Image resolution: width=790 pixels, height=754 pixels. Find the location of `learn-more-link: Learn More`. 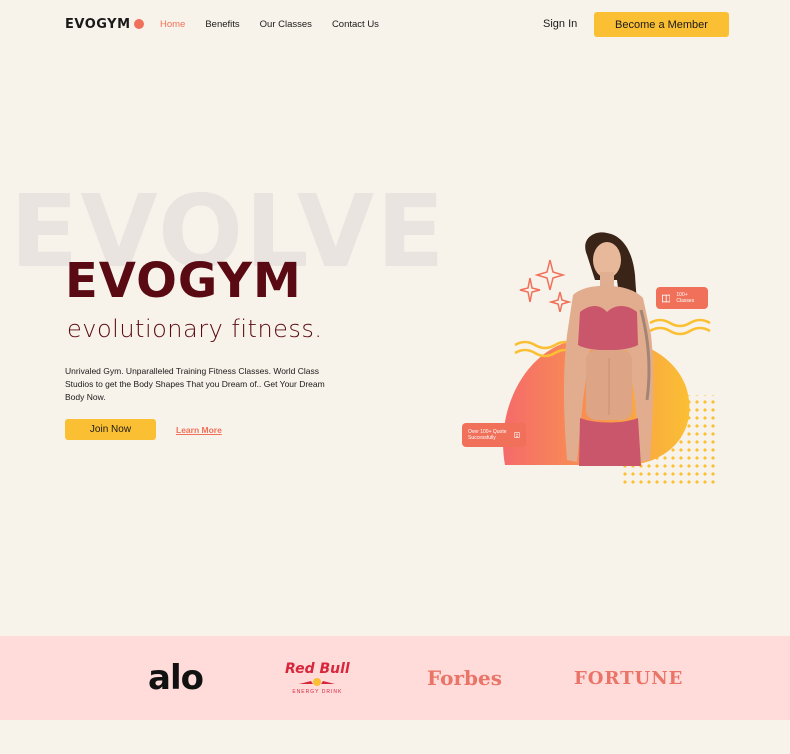

learn-more-link: Learn More is located at coordinates (199, 430).